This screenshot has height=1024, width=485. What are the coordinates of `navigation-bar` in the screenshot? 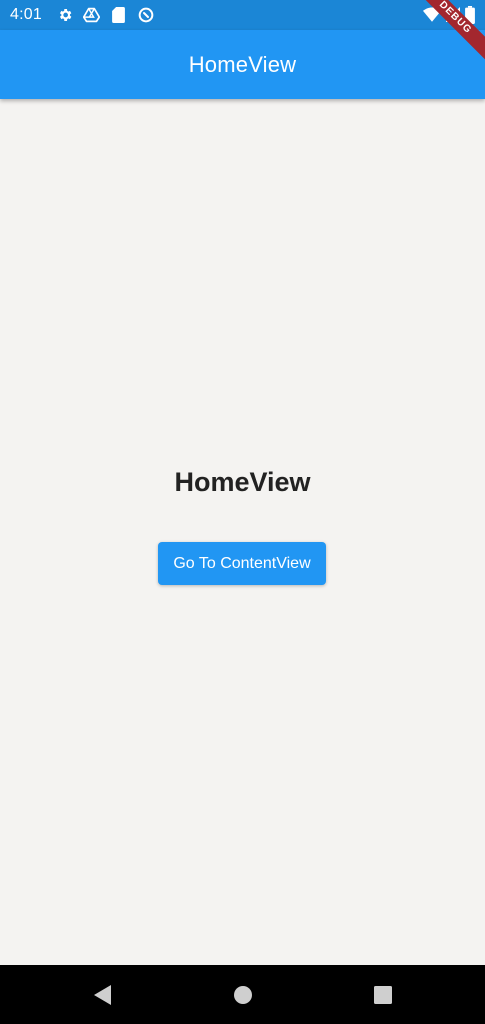 It's located at (242, 994).